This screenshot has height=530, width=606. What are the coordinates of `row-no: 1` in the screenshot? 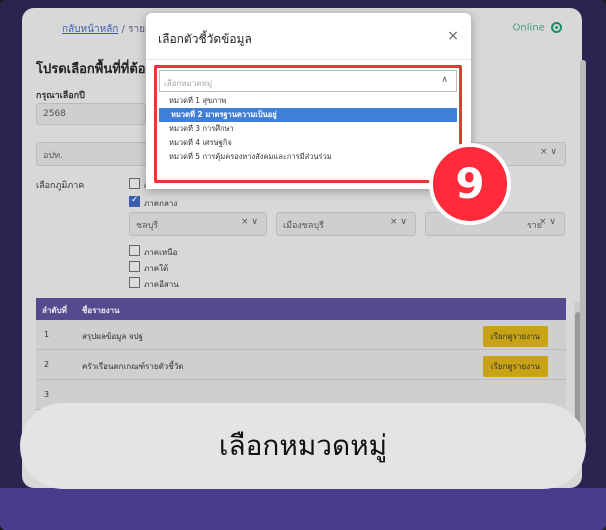 It's located at (47, 334).